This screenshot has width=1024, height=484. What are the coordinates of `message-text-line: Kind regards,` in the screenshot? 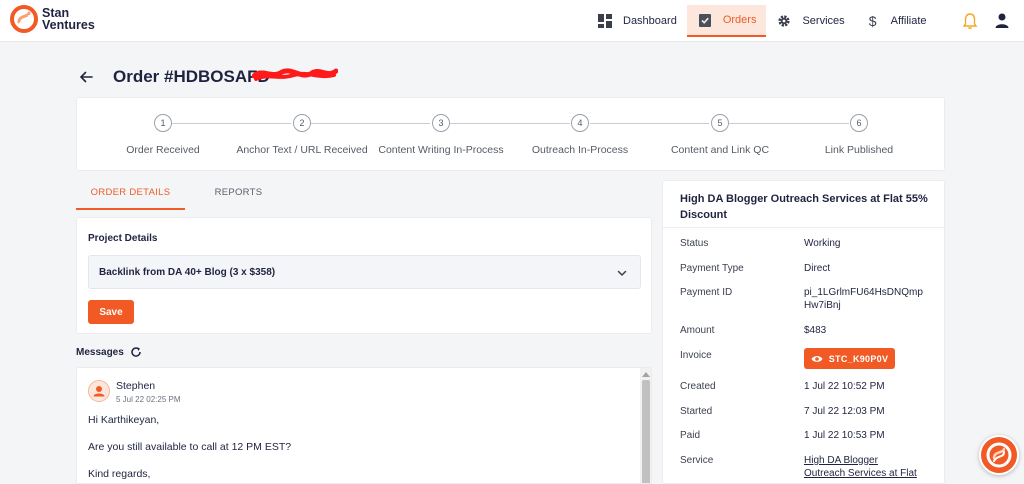 It's located at (119, 474).